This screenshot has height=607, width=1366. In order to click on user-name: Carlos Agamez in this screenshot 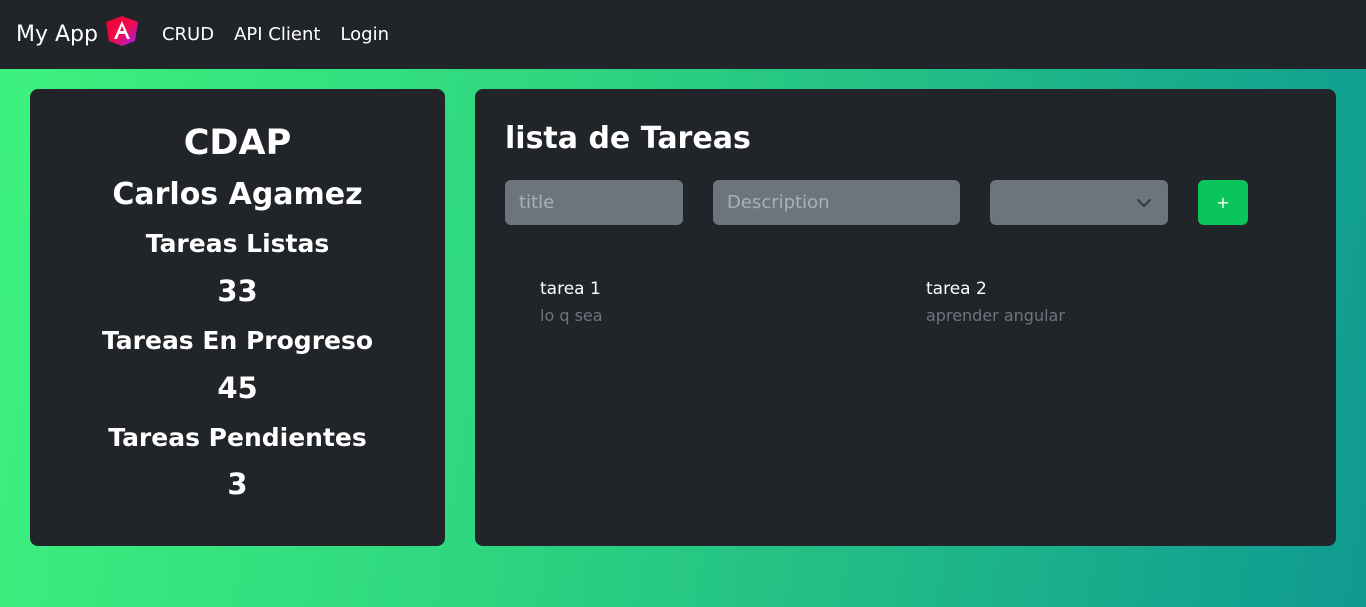, I will do `click(237, 194)`.